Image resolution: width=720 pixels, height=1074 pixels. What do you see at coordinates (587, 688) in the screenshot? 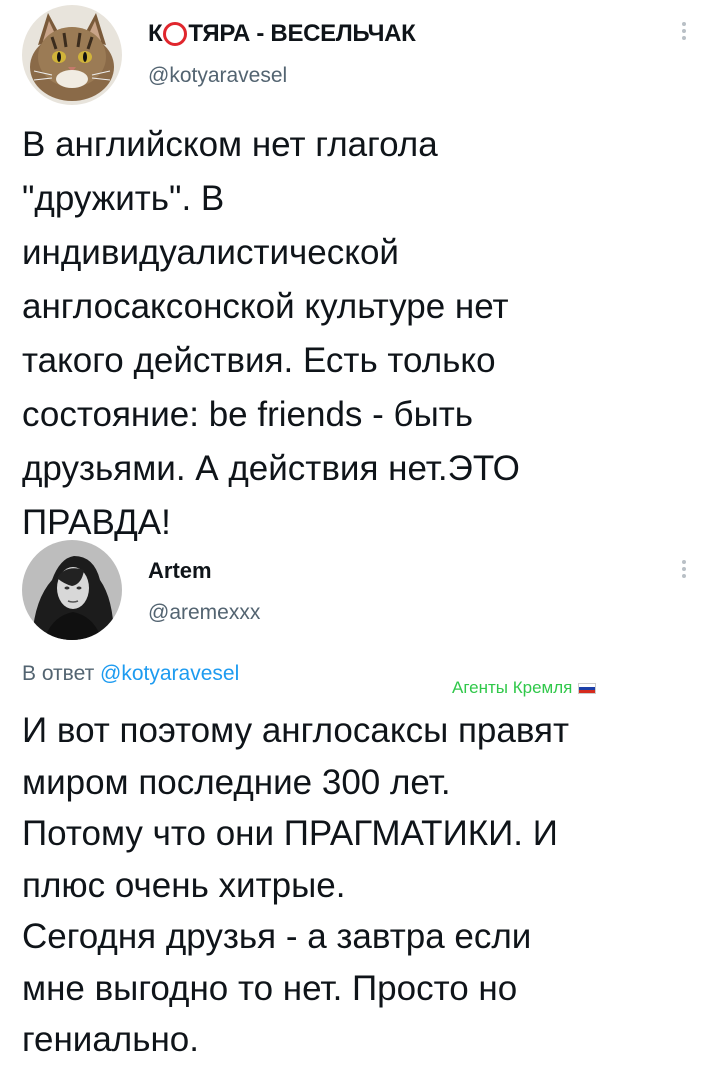
I see `russia-flag-icon` at bounding box center [587, 688].